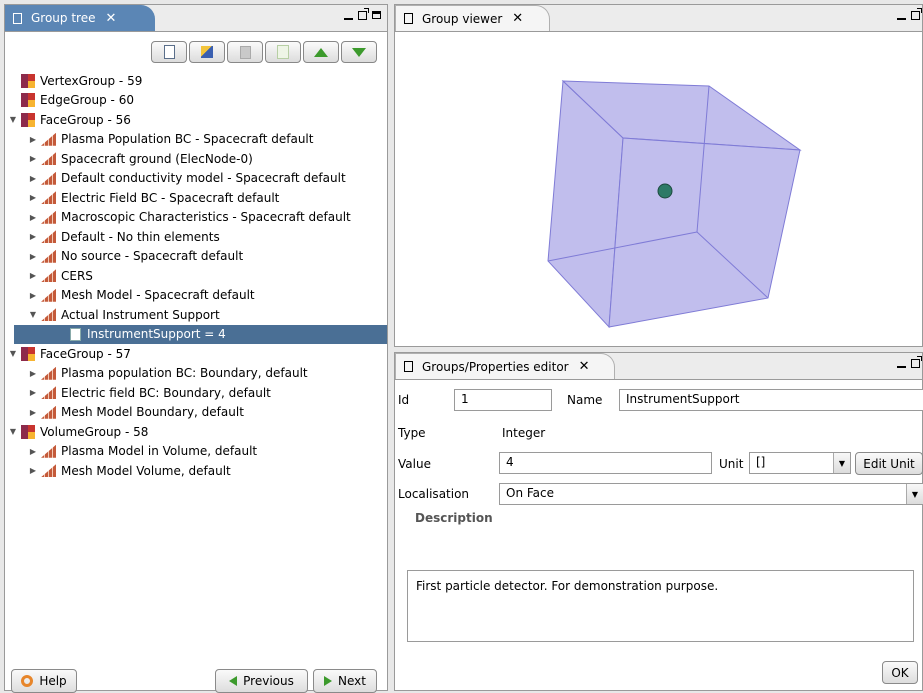 The image size is (923, 693). Describe the element at coordinates (731, 464) in the screenshot. I see `unit-label: Unit` at that location.